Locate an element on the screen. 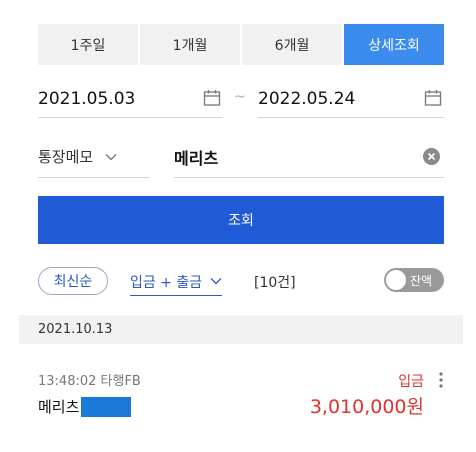 This screenshot has width=476, height=452. search-button: 조회 is located at coordinates (241, 220).